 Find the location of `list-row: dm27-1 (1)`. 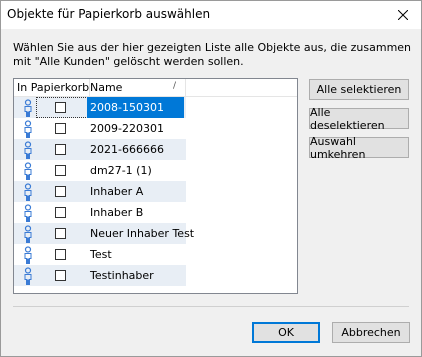

list-row: dm27-1 (1) is located at coordinates (100, 170).